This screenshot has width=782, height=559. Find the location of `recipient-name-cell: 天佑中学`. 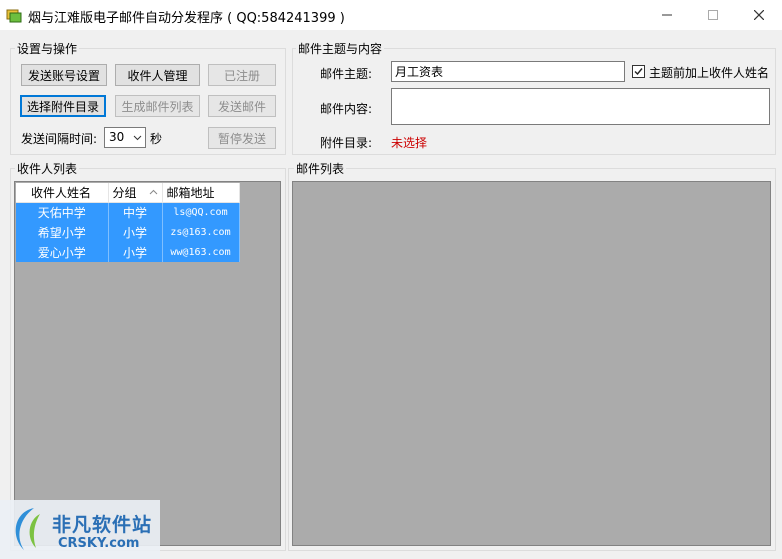

recipient-name-cell: 天佑中学 is located at coordinates (62, 212).